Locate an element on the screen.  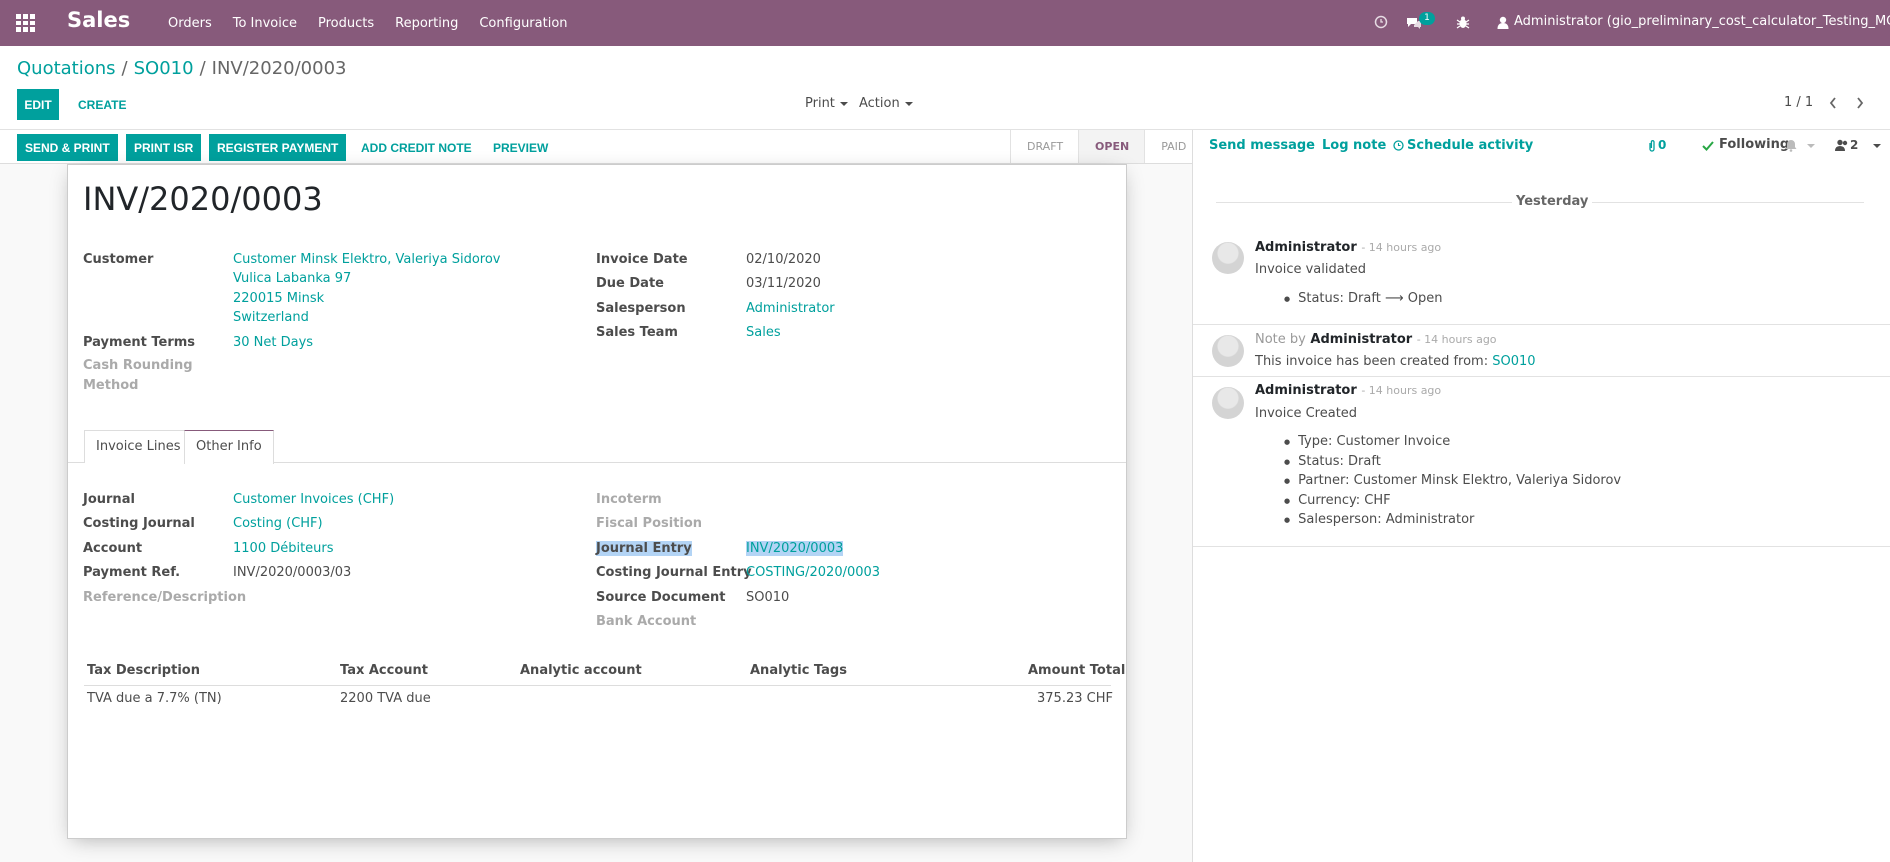
following-button: Following is located at coordinates (1754, 144).